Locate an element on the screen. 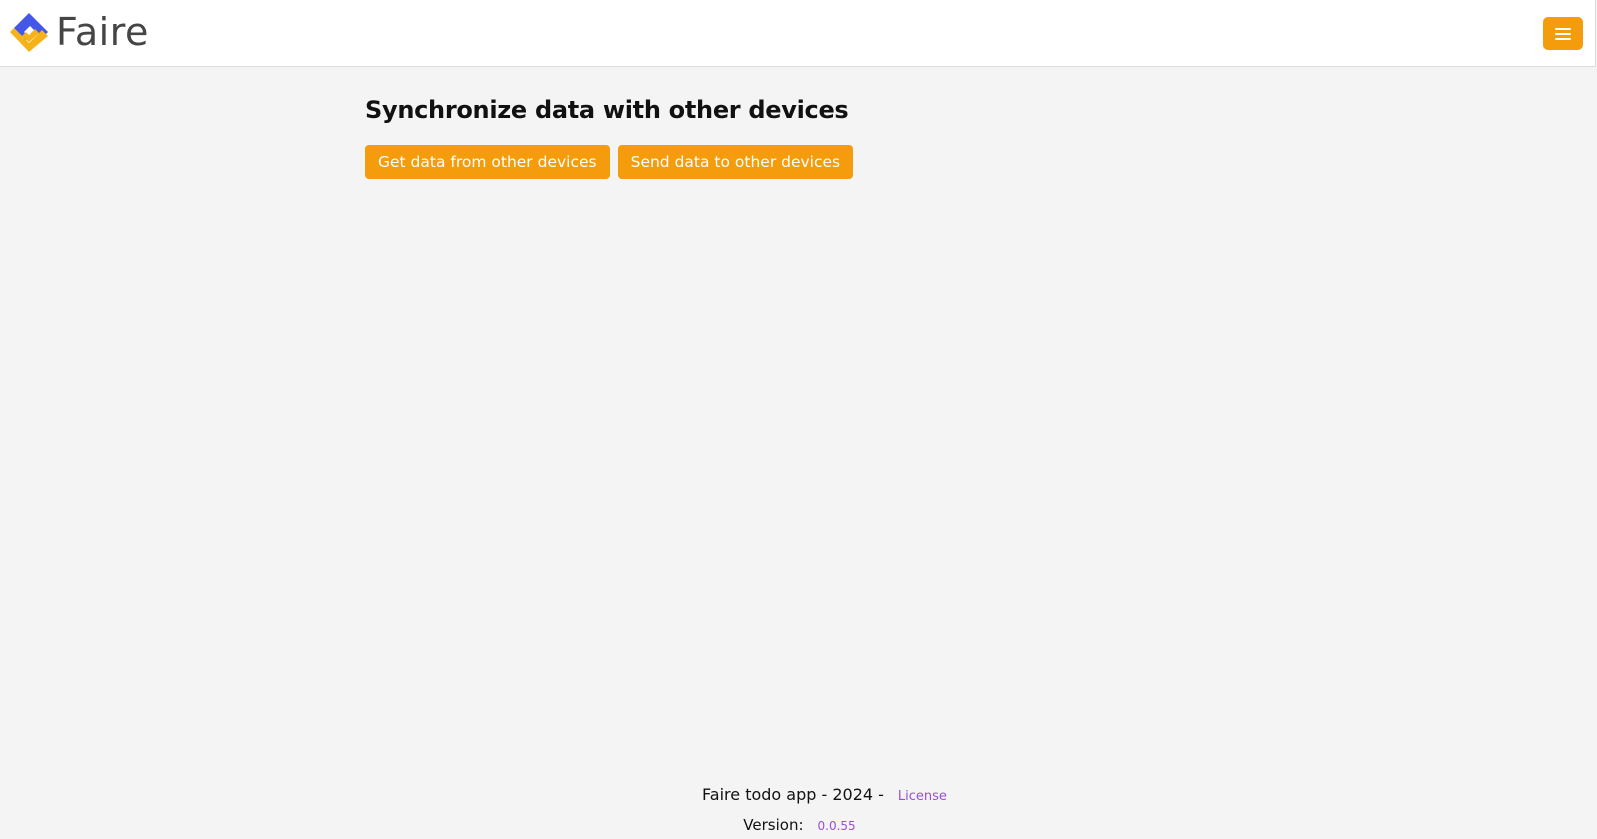 The width and height of the screenshot is (1597, 839). version-label: Version: is located at coordinates (773, 825).